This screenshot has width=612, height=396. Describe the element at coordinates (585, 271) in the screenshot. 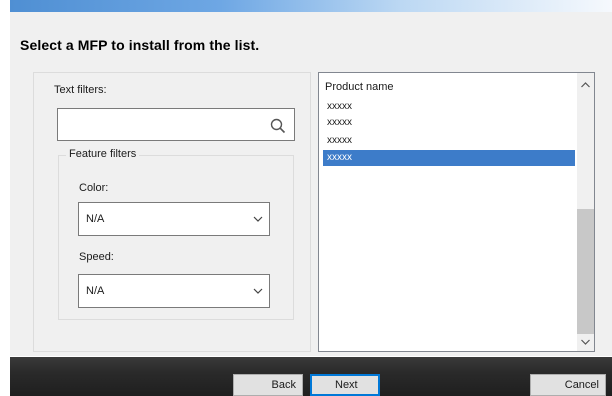

I see `scrollbar-thumb` at that location.